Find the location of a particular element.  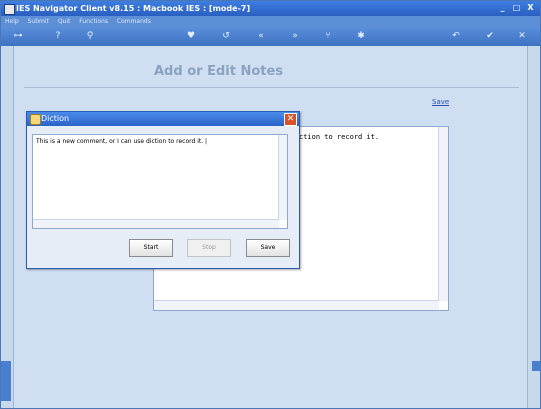

help-icon: ? is located at coordinates (58, 36).